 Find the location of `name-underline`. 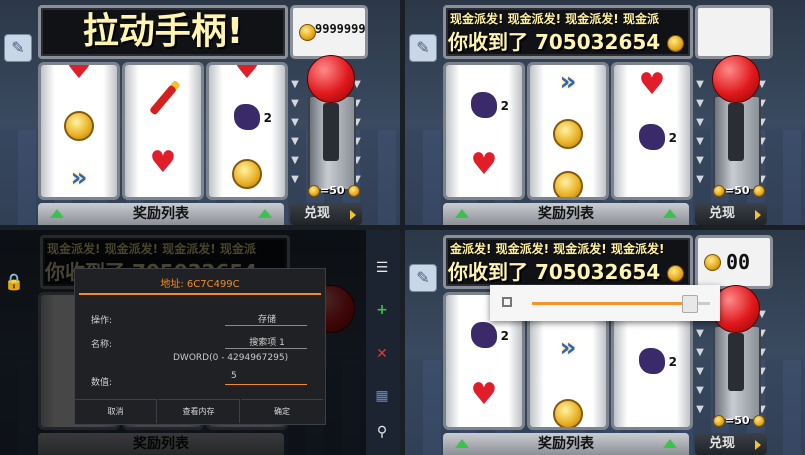

name-underline is located at coordinates (266, 348).